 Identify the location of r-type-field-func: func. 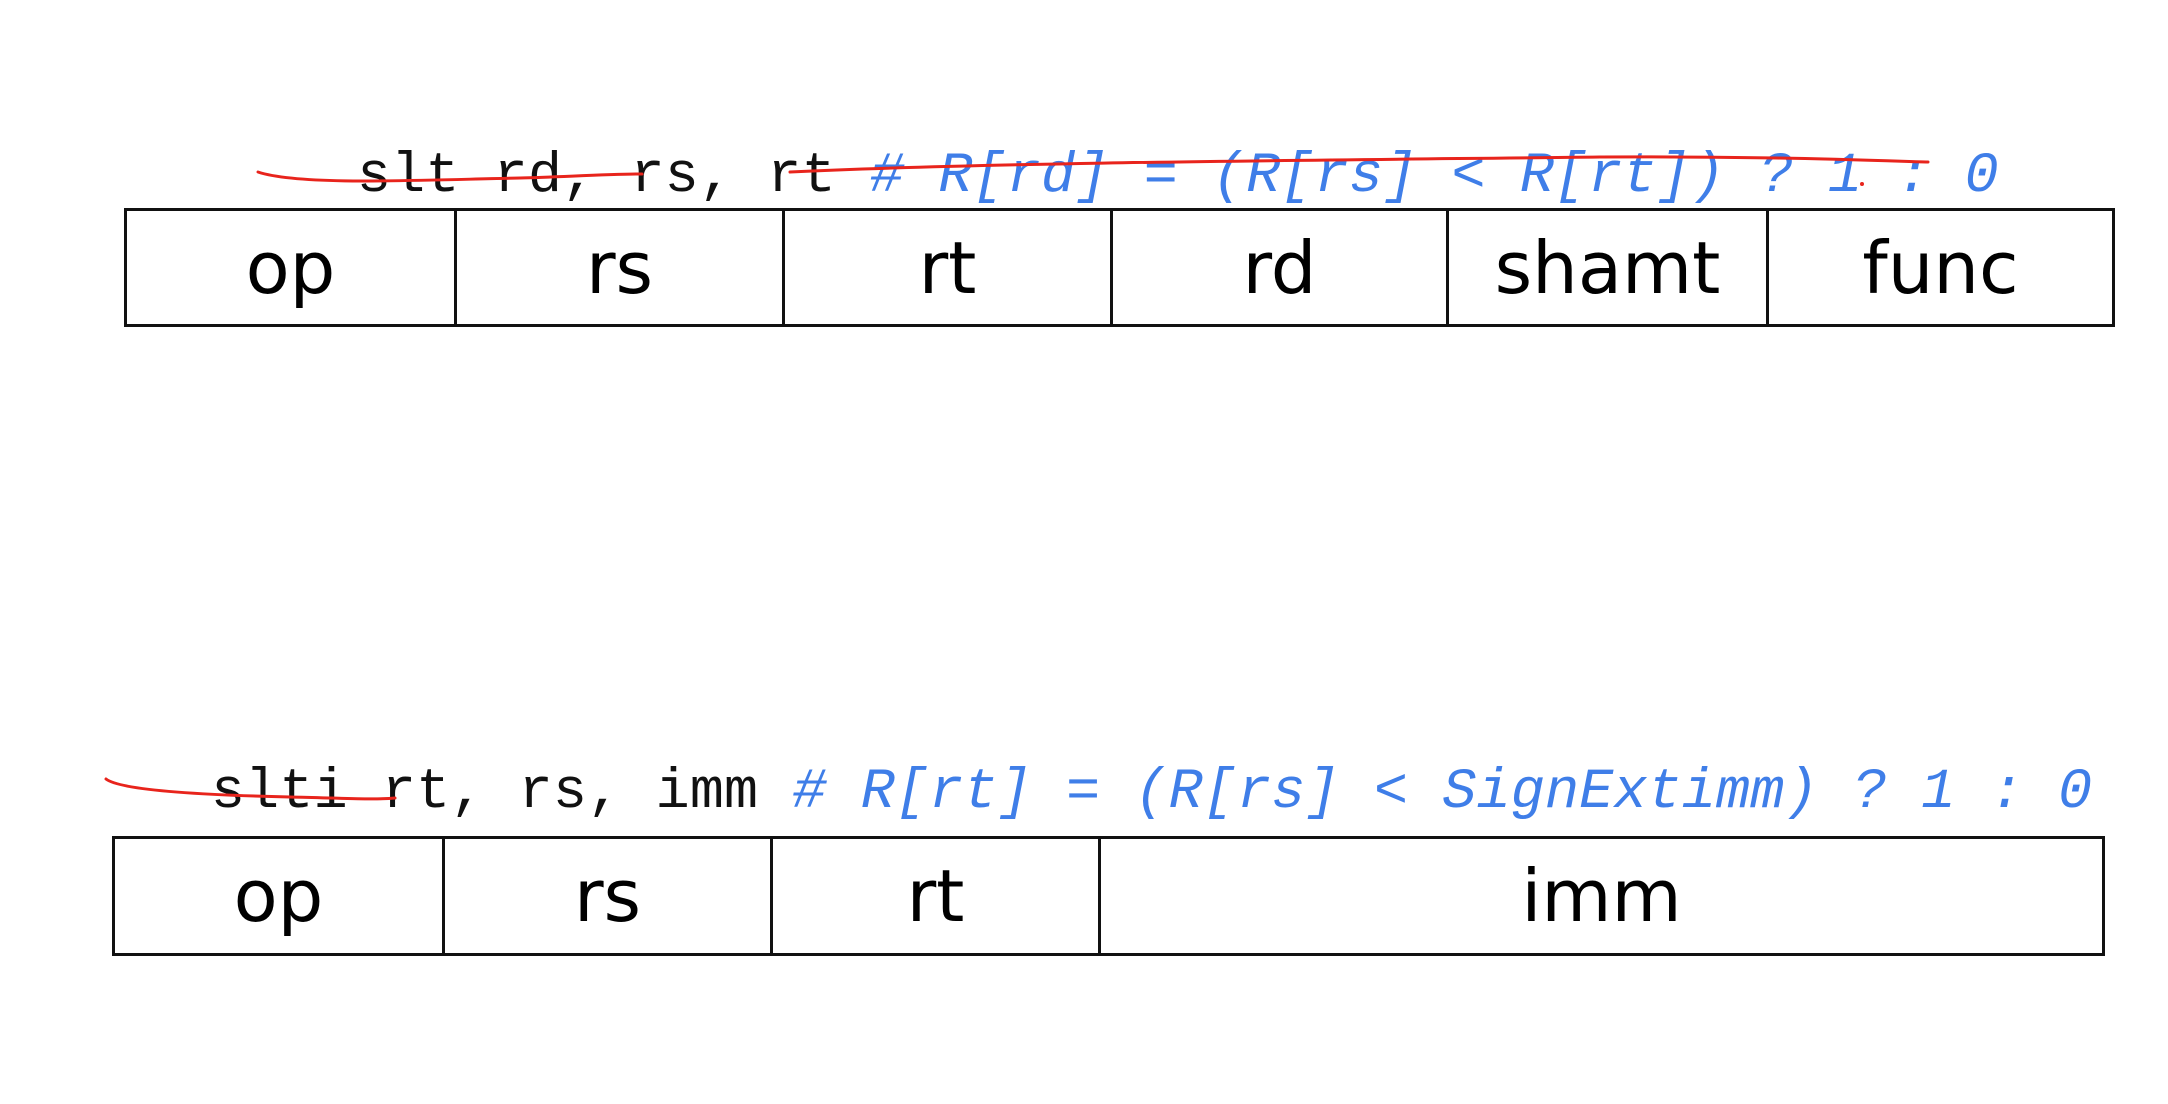
(1940, 267).